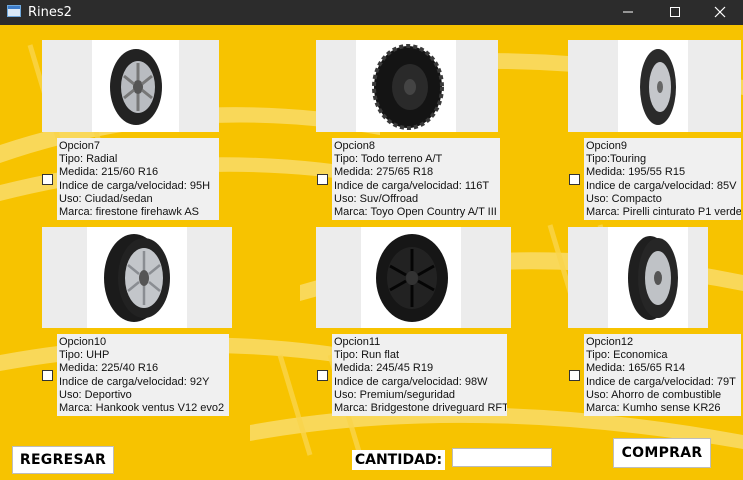 This screenshot has width=743, height=480. I want to click on product-size: Medida: 165/65 R14, so click(636, 368).